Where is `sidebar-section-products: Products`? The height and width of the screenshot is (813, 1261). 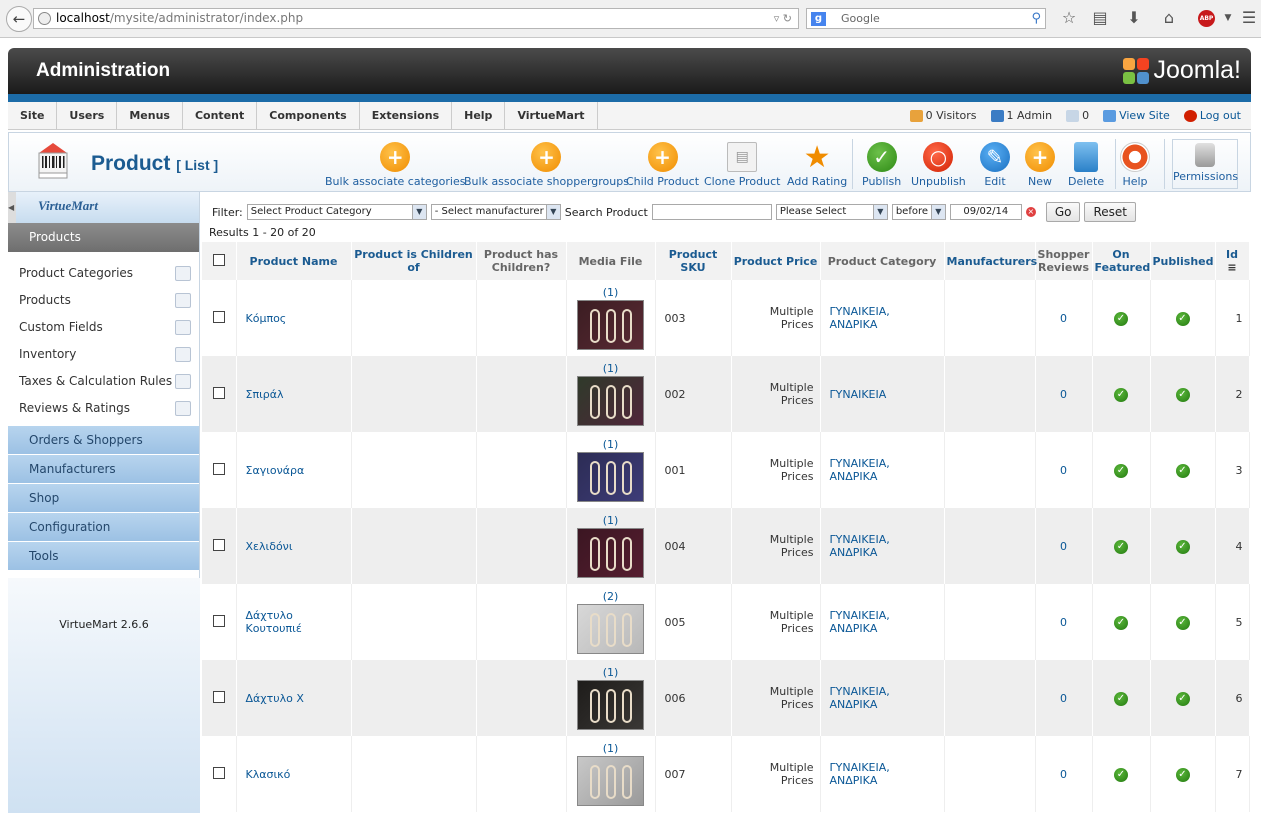
sidebar-section-products: Products is located at coordinates (103, 237).